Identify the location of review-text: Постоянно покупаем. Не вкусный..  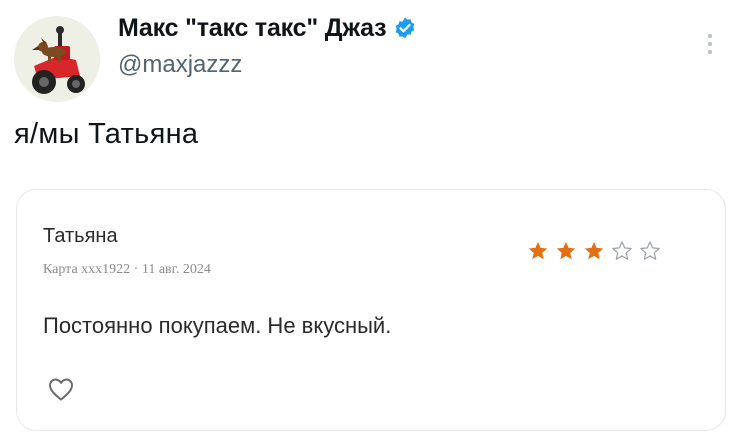
(217, 325).